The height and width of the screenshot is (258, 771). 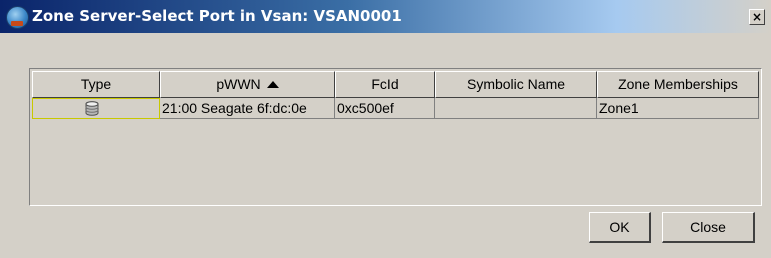 What do you see at coordinates (516, 108) in the screenshot?
I see `table-row-0-symbolic-name` at bounding box center [516, 108].